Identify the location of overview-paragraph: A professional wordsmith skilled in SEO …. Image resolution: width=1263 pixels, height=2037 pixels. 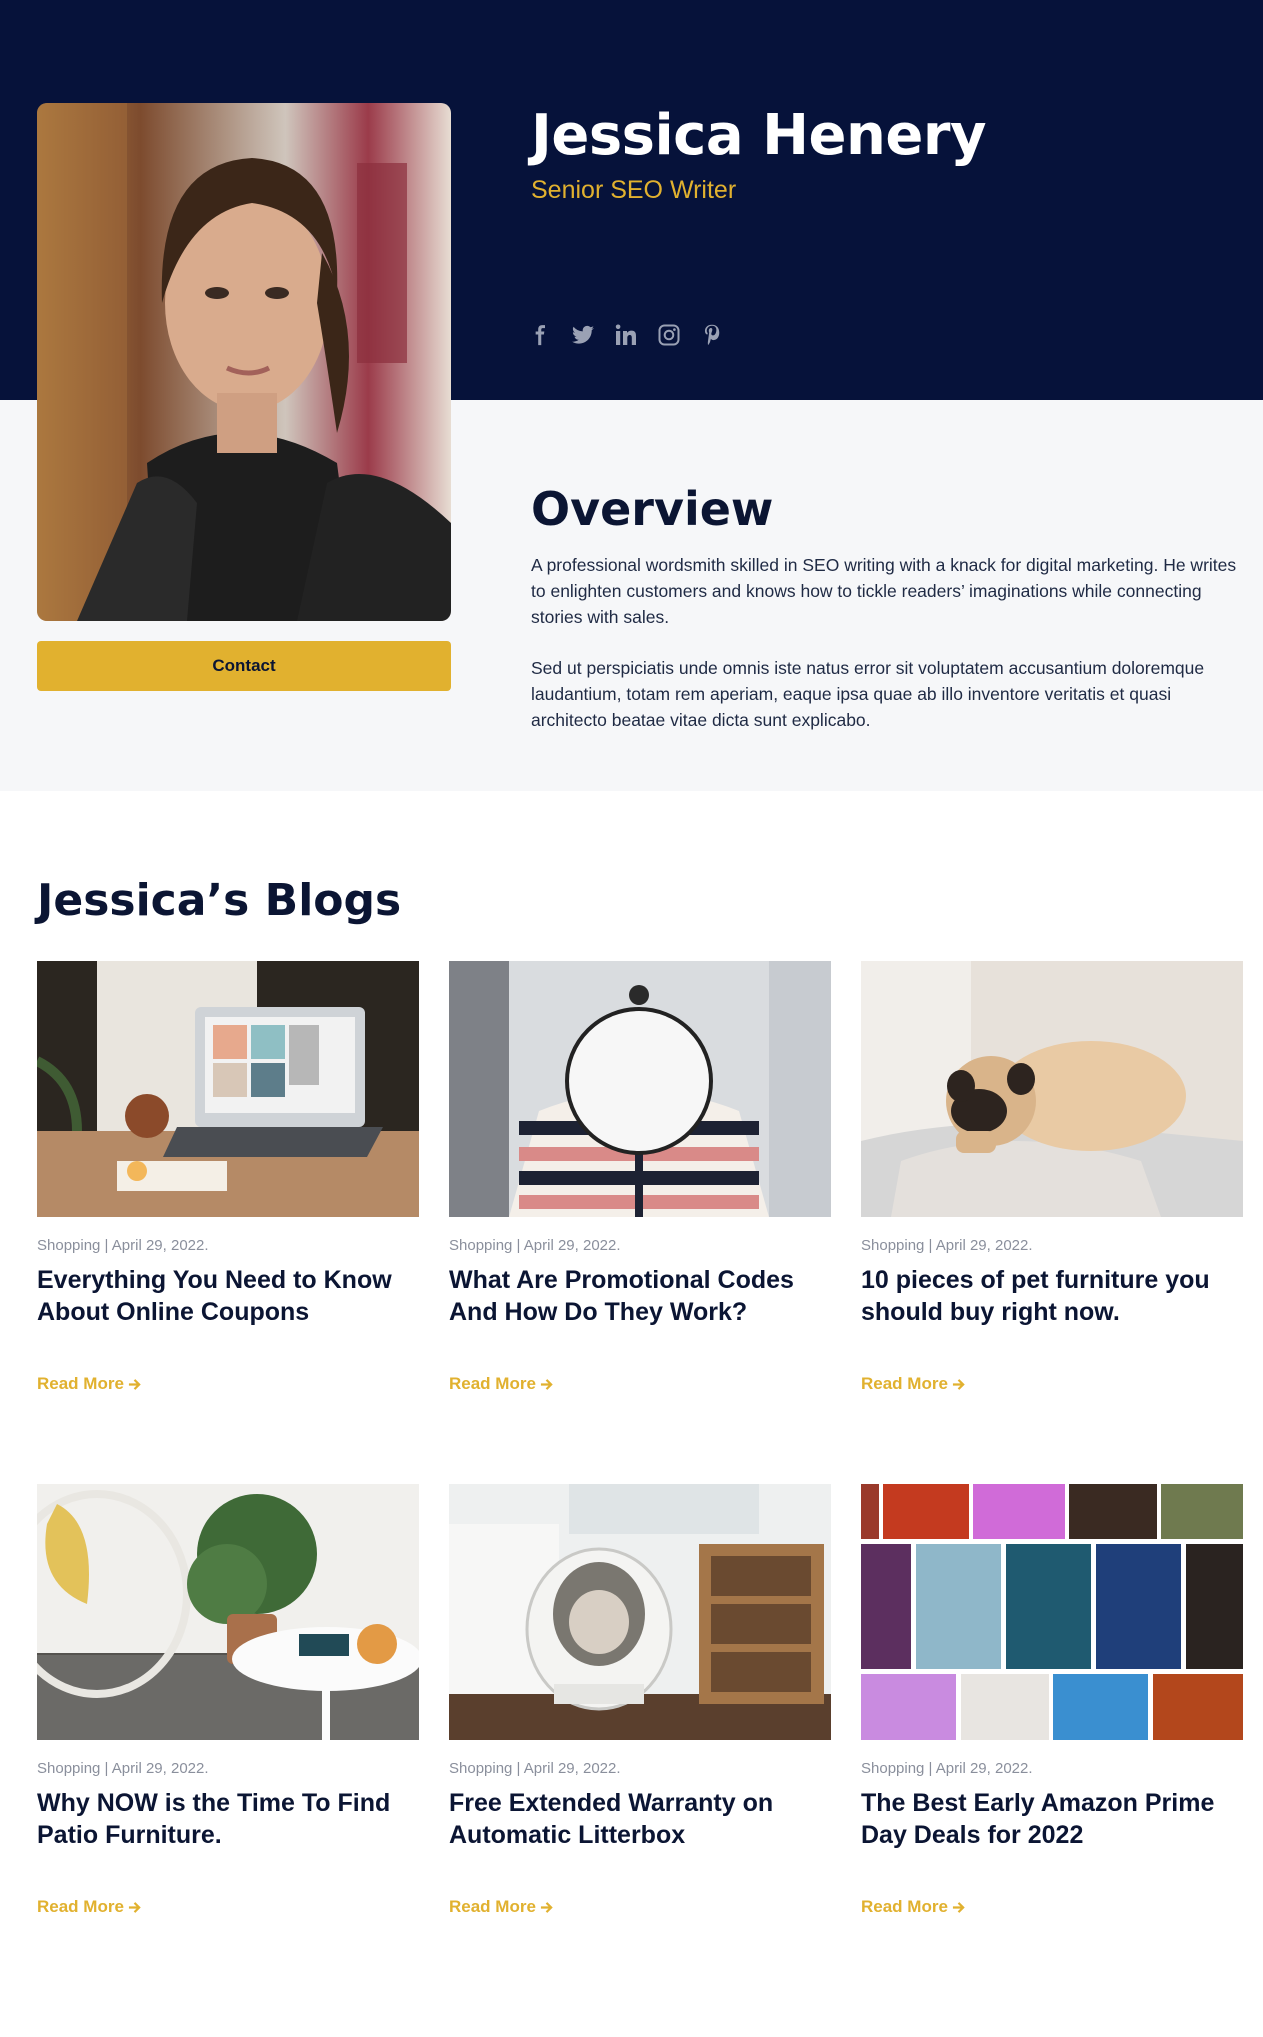
(884, 591).